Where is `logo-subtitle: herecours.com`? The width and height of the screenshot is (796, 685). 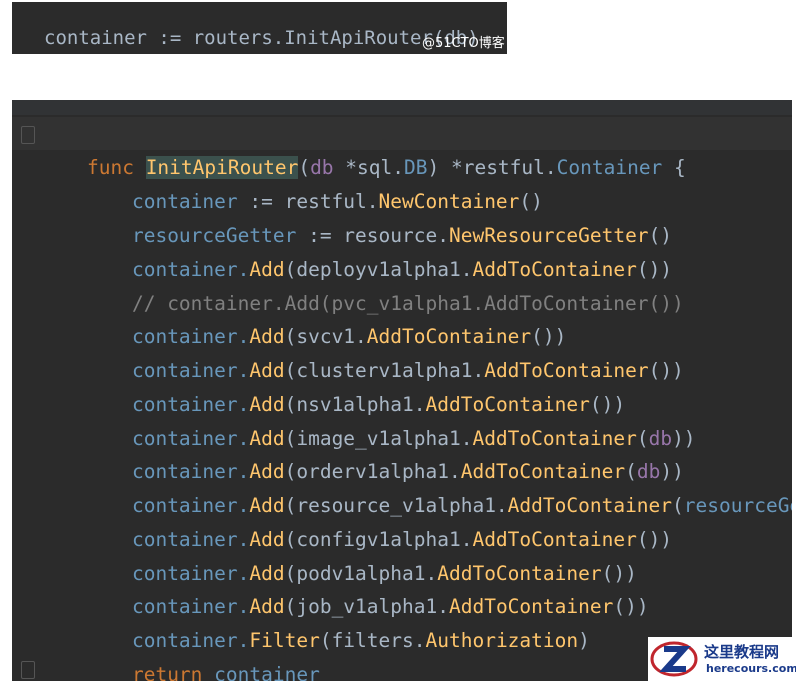 logo-subtitle: herecours.com is located at coordinates (751, 668).